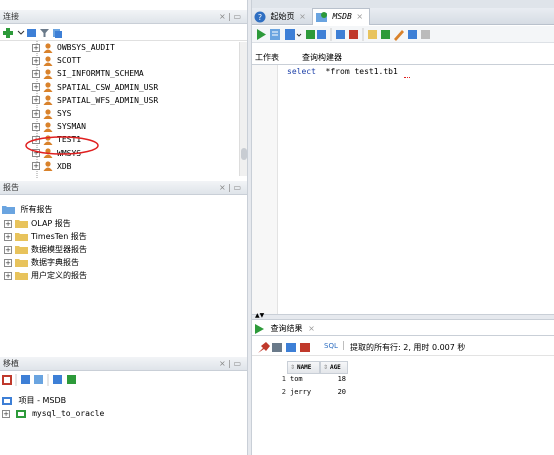 The image size is (554, 455). Describe the element at coordinates (123, 364) in the screenshot. I see `migration-panel-header: 移植 × | ▭` at that location.